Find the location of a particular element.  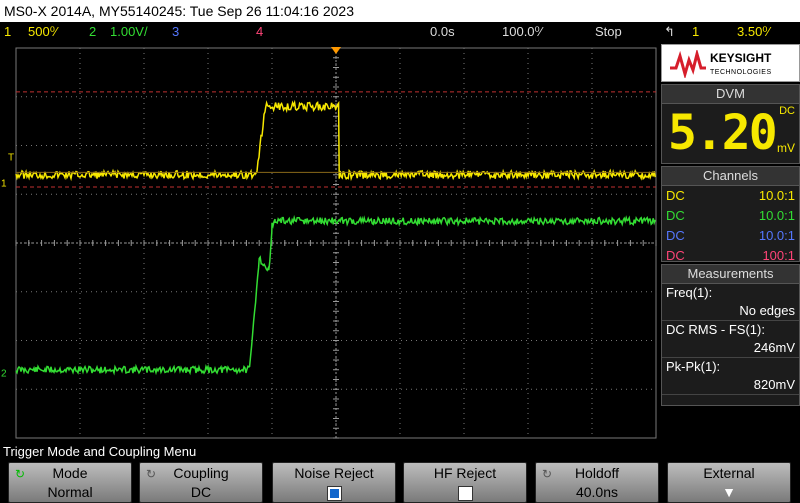

measurement-name: DC RMS - FS(1): is located at coordinates (715, 329).